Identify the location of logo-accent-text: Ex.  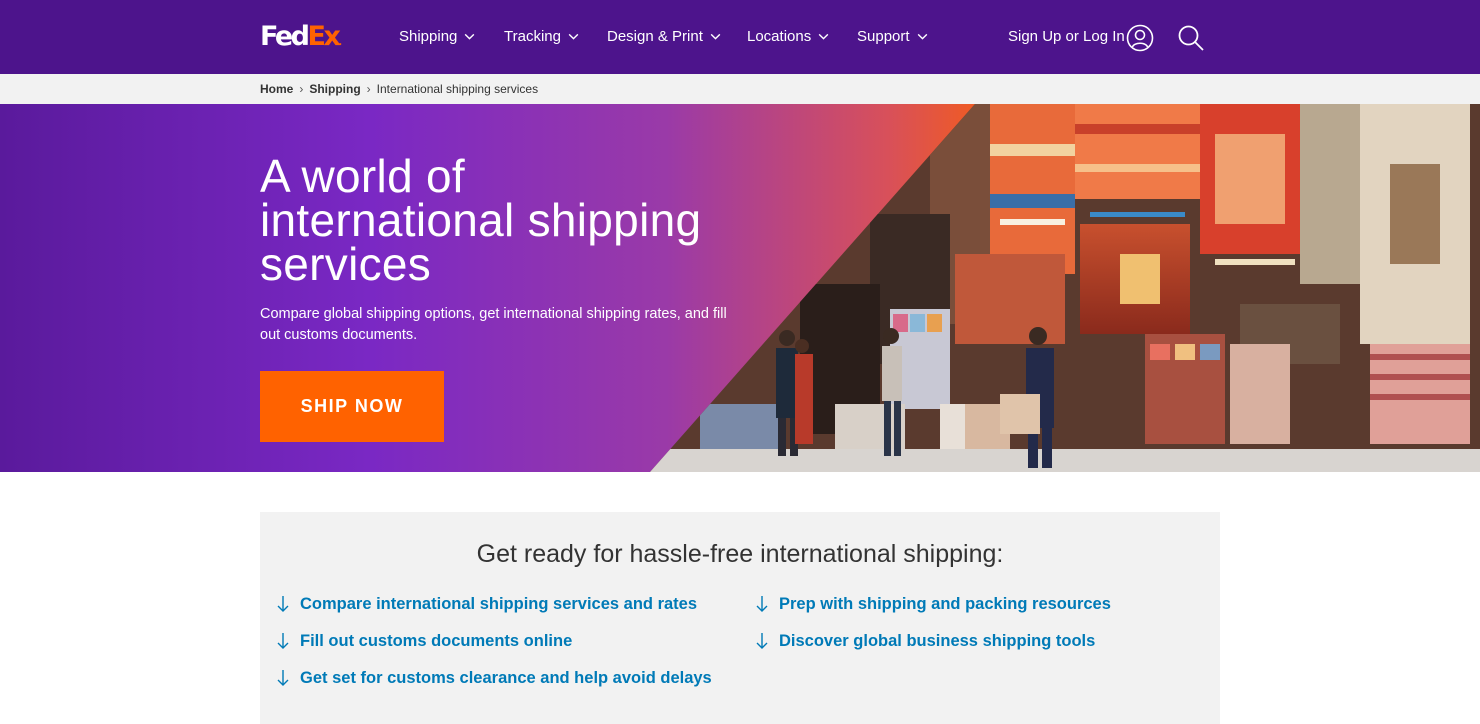
(324, 36).